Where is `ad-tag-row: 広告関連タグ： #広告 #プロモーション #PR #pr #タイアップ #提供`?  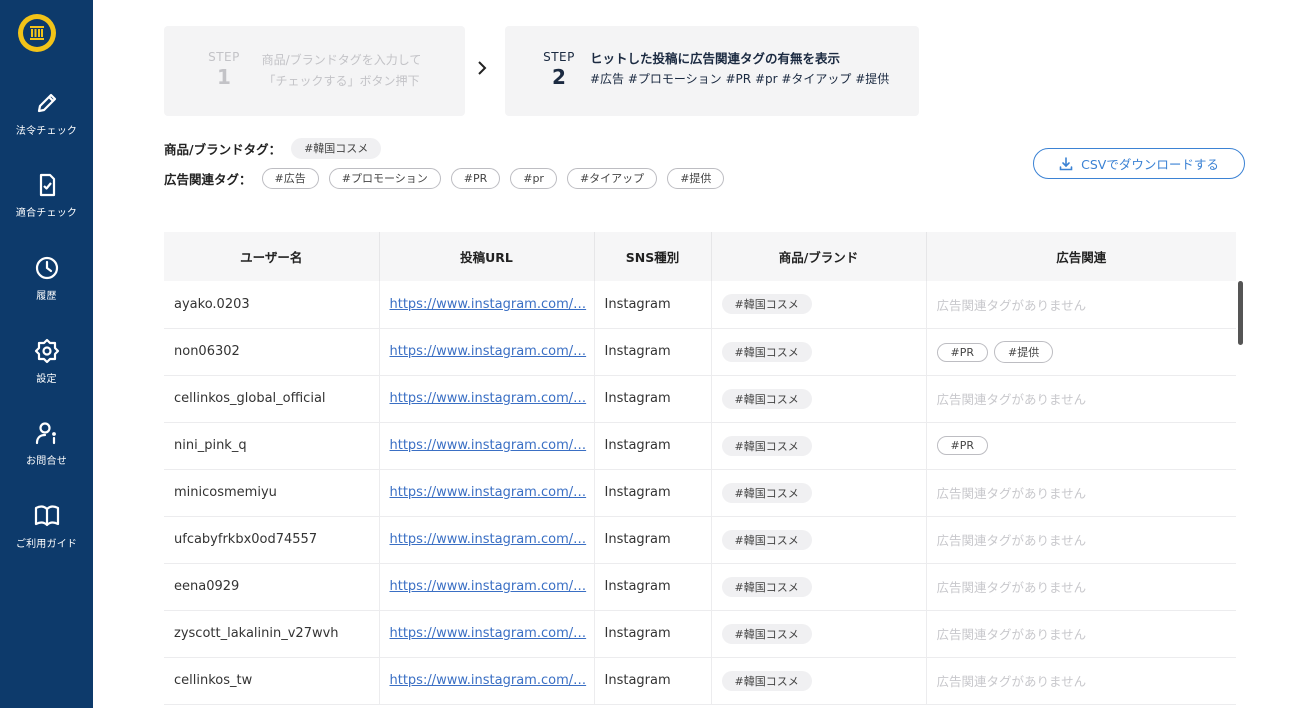 ad-tag-row: 広告関連タグ： #広告 #プロモーション #PR #pr #タイアップ #提供 is located at coordinates (449, 178).